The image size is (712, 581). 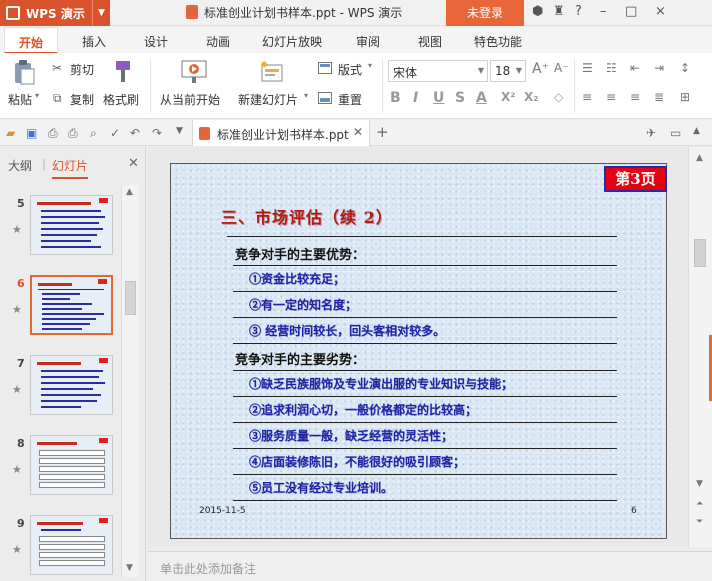 What do you see at coordinates (430, 566) in the screenshot?
I see `notes-pane: 单击此处添加备注` at bounding box center [430, 566].